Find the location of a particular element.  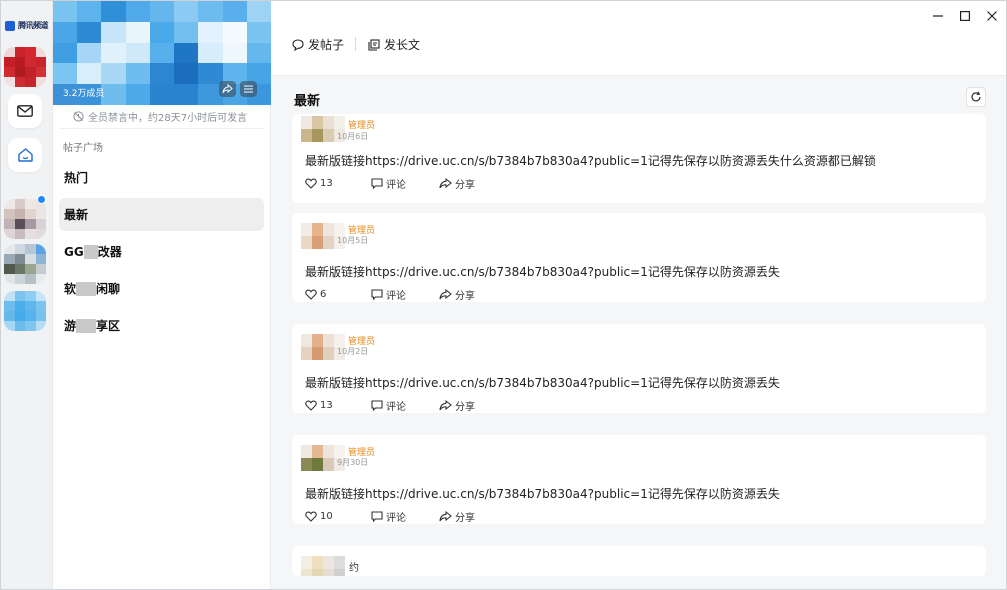

new-article-button: 发长文 is located at coordinates (394, 44).